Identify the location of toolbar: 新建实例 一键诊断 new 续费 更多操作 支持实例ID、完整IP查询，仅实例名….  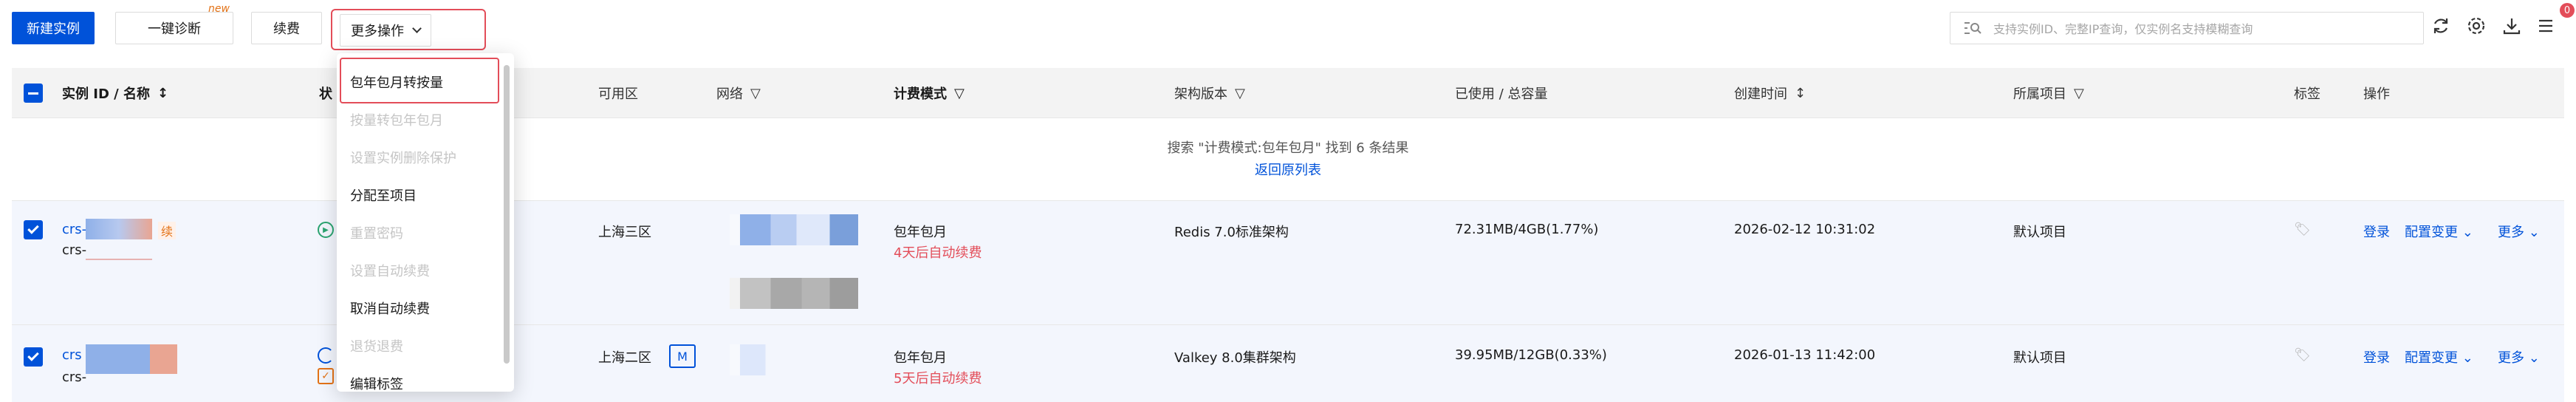
(1288, 28).